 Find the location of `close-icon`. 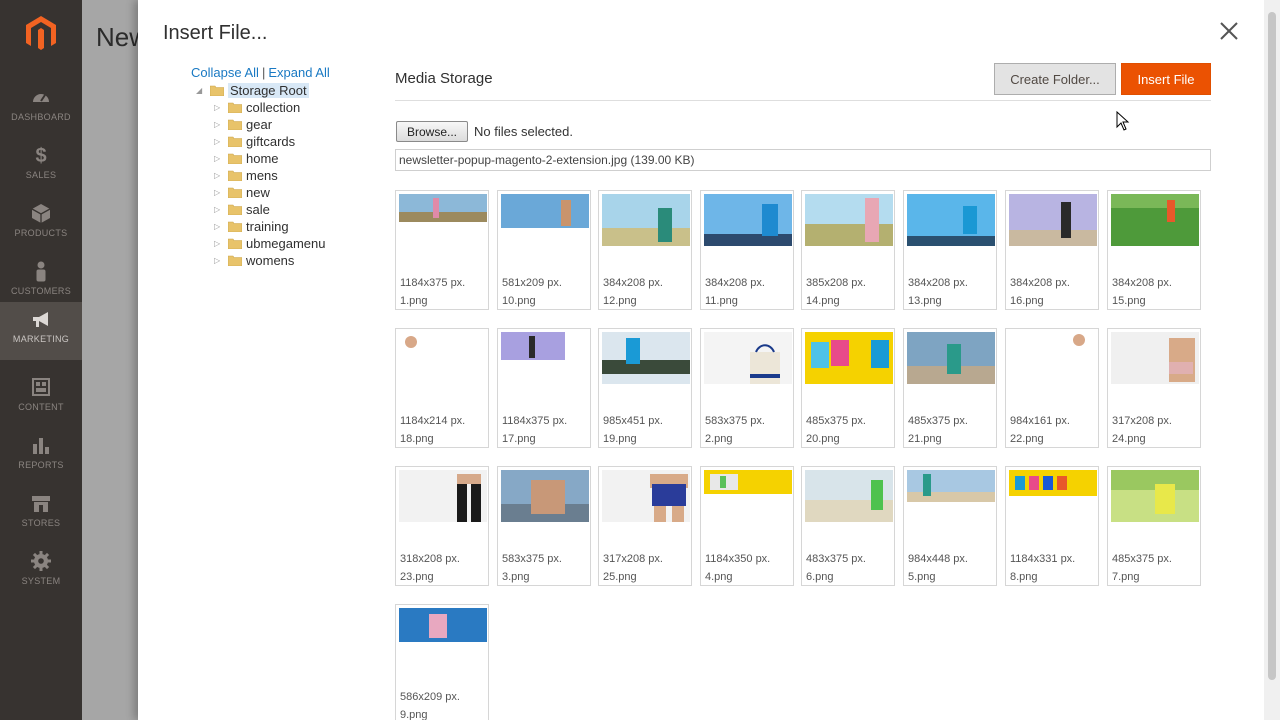

close-icon is located at coordinates (1229, 31).